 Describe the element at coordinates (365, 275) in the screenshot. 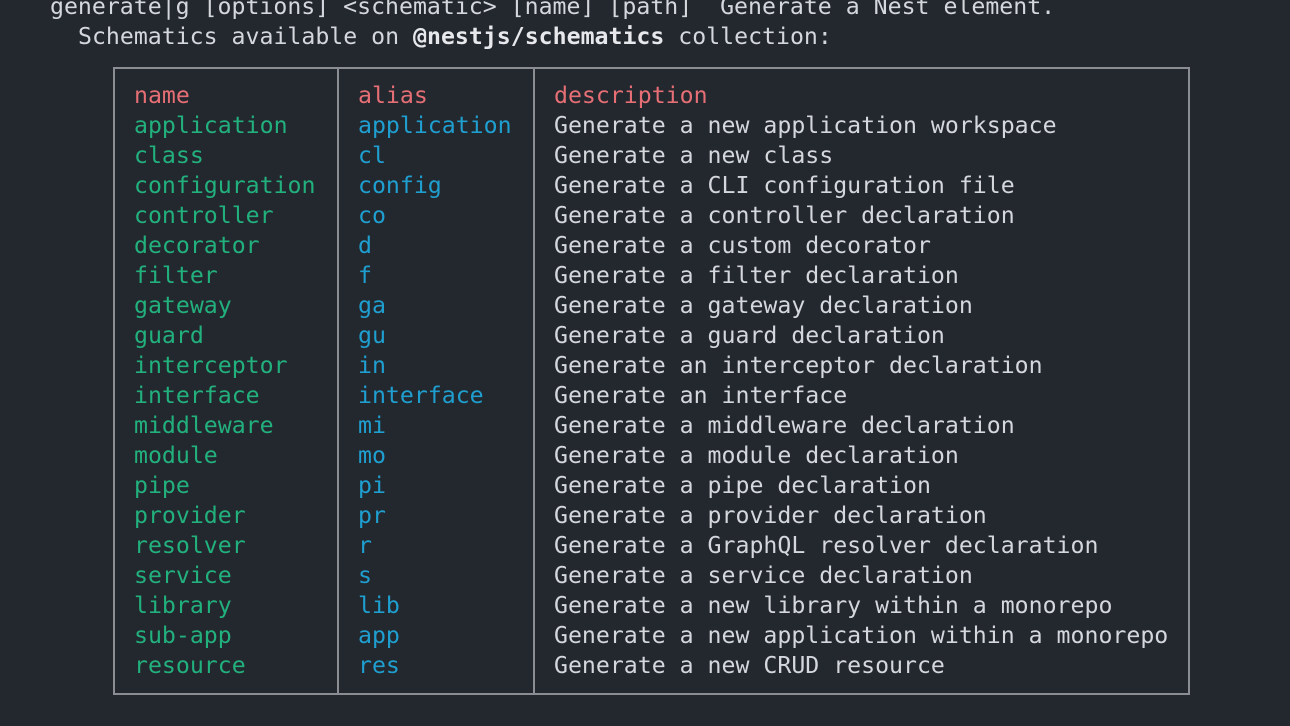

I see `schematic-alias: f` at that location.